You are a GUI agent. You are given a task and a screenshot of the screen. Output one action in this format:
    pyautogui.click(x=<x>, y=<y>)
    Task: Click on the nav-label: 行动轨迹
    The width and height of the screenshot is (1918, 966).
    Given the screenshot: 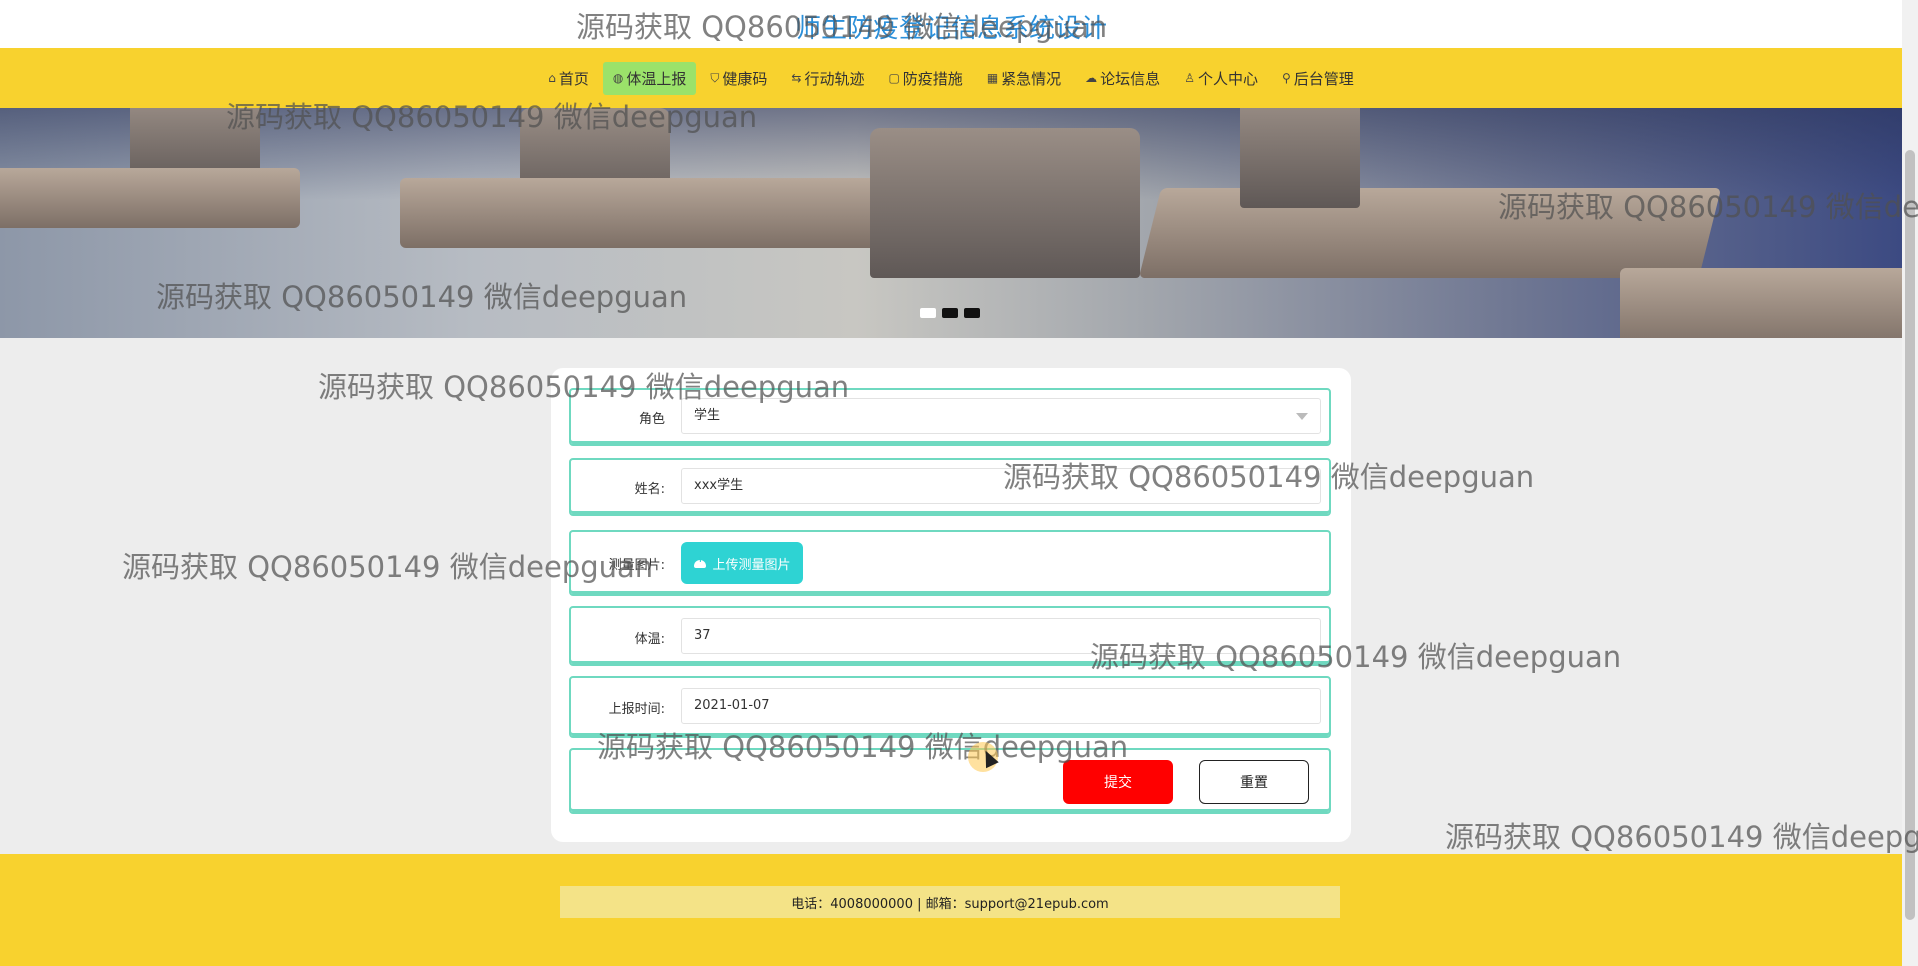 What is the action you would take?
    pyautogui.click(x=834, y=78)
    